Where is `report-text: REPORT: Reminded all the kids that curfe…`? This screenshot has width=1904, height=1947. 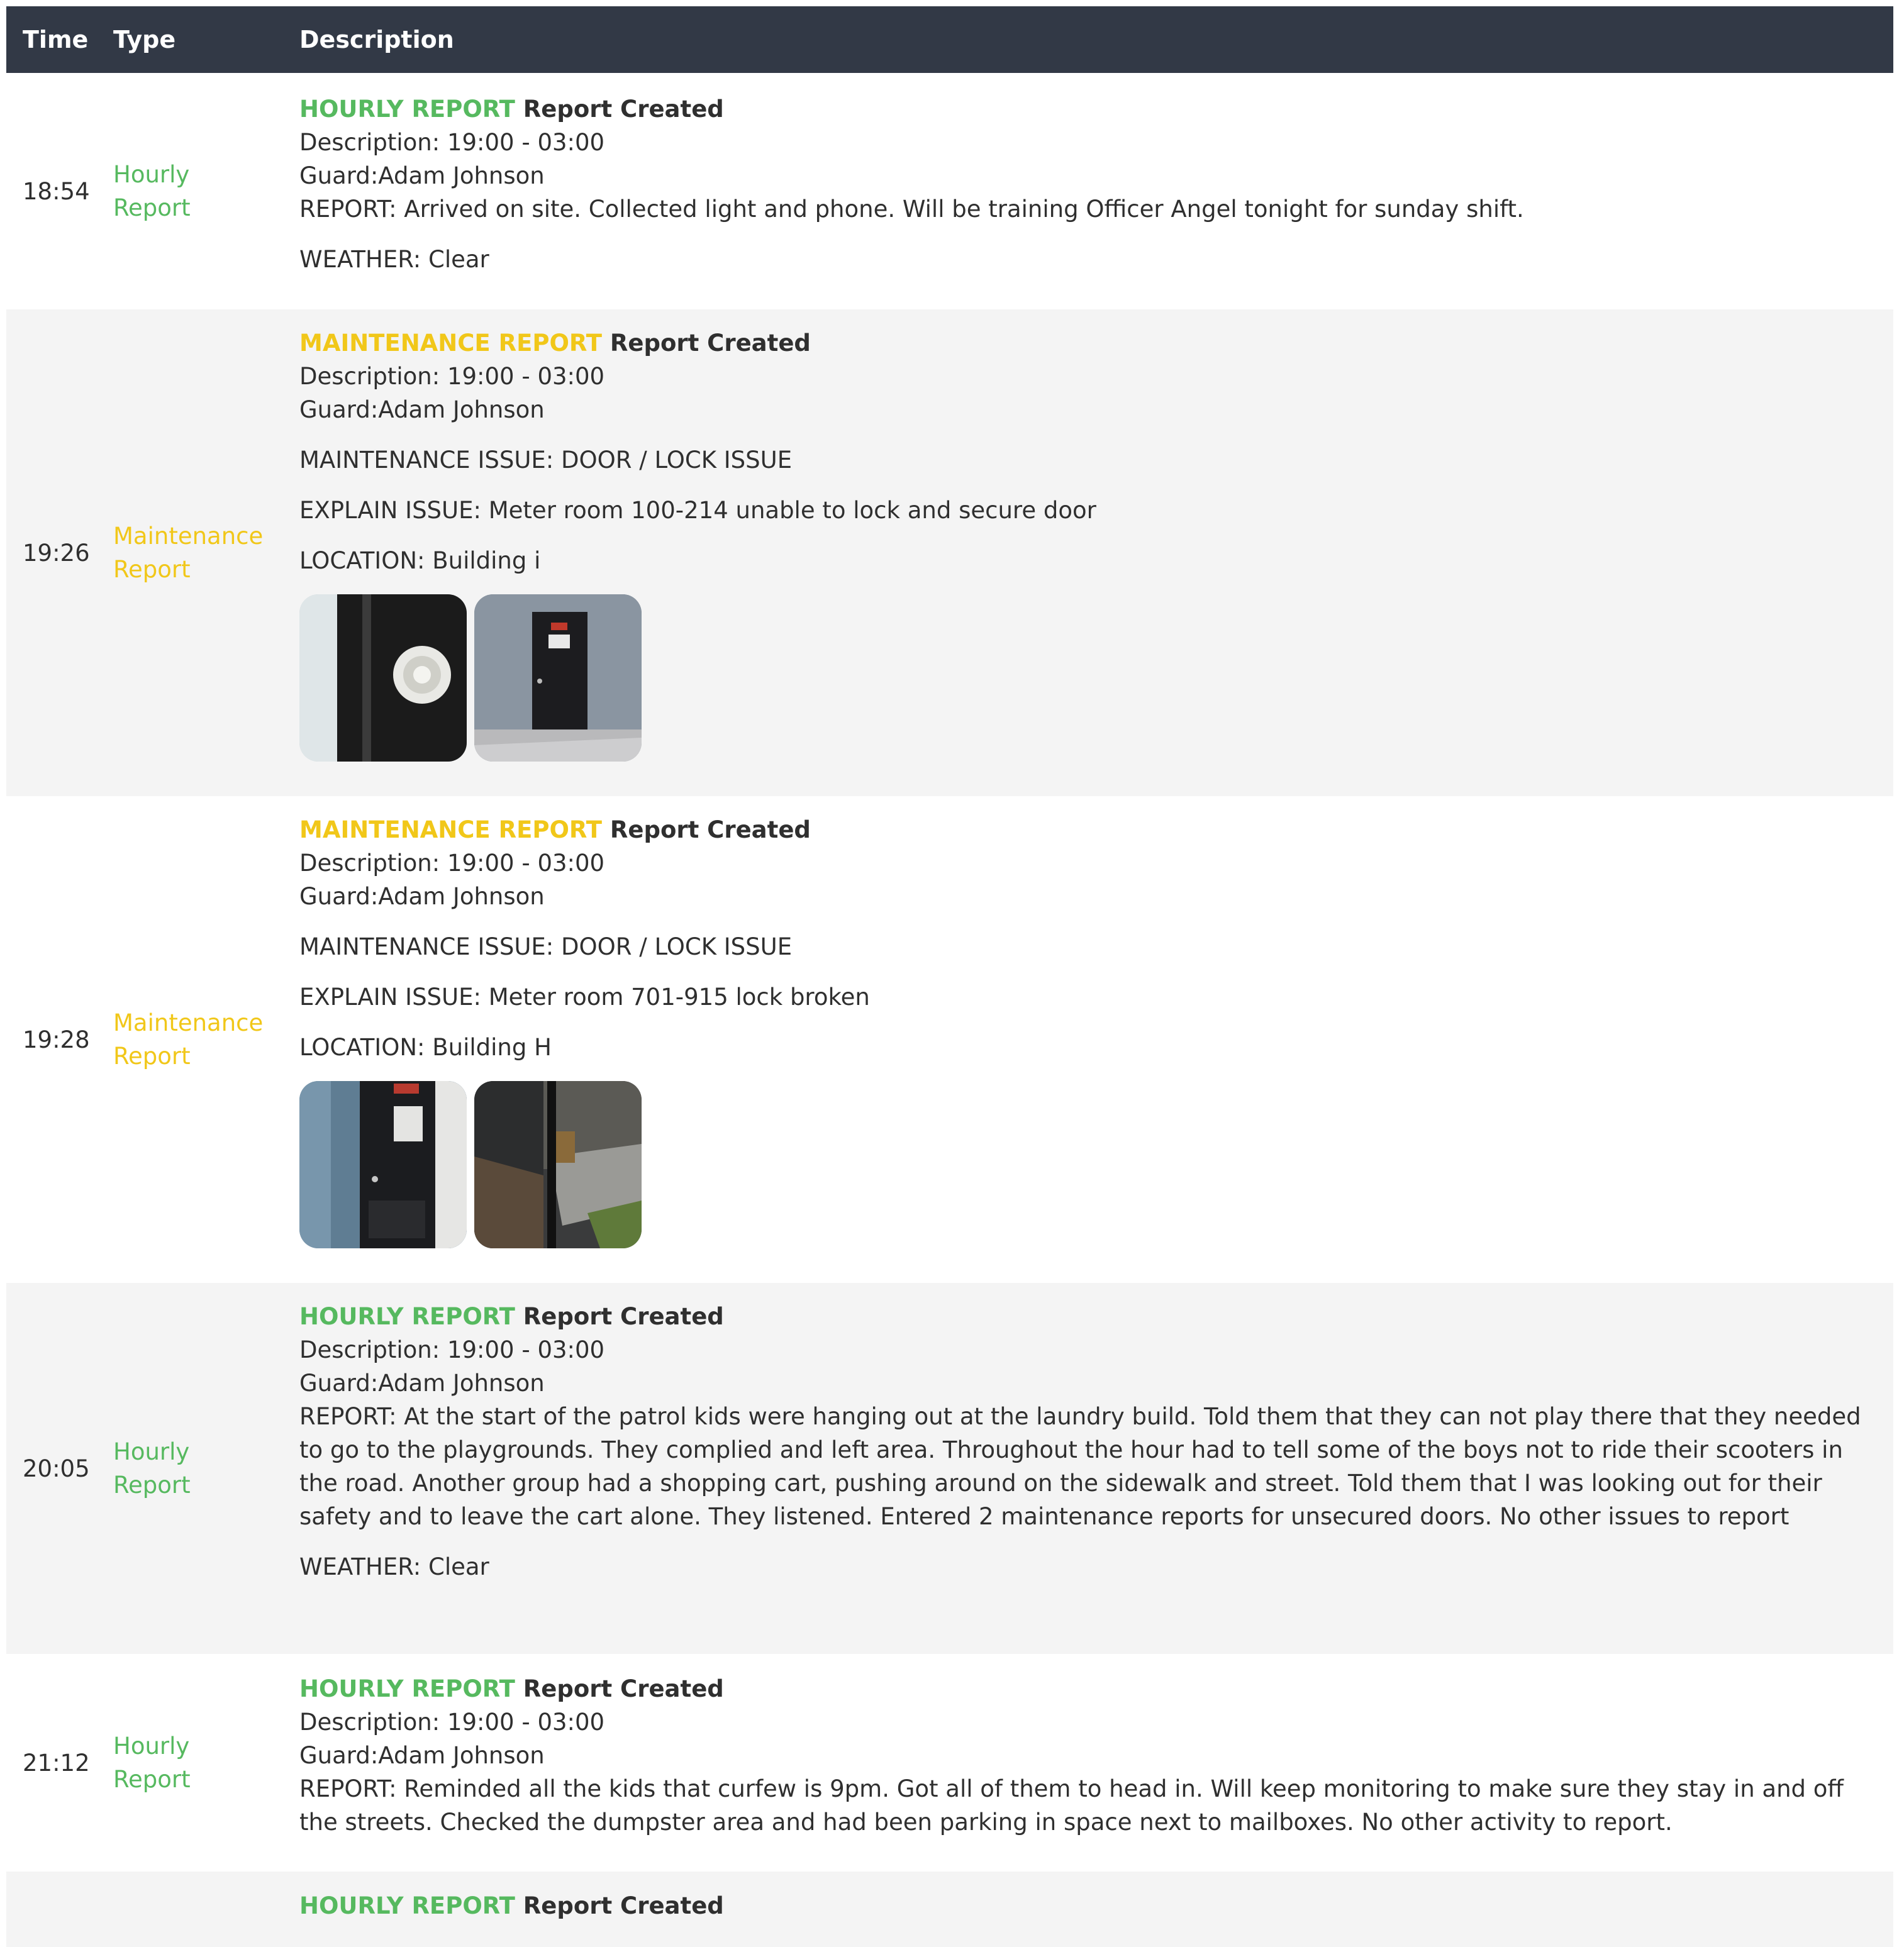 report-text: REPORT: Reminded all the kids that curfe… is located at coordinates (1071, 1805).